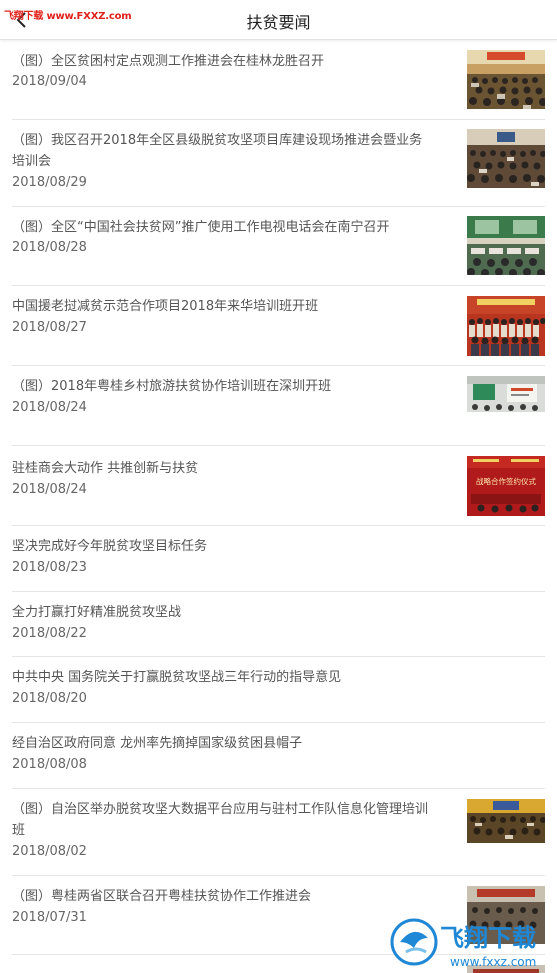  Describe the element at coordinates (222, 227) in the screenshot. I see `article-title: （图）全区“中国社会扶贫网”推广使用工作电视电话会在南宁召开` at that location.